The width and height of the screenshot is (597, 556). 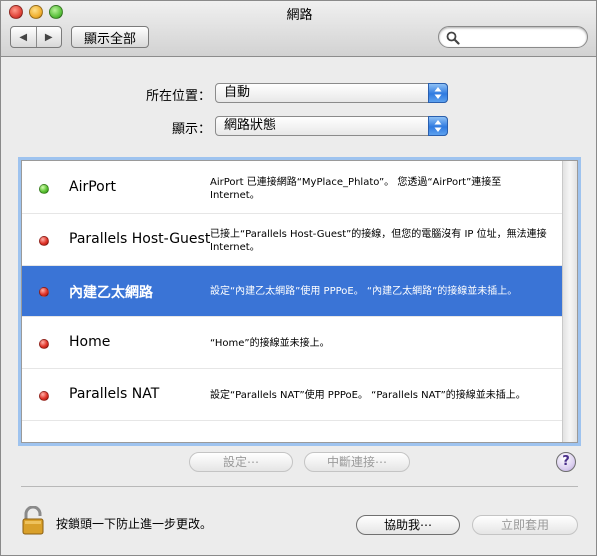 What do you see at coordinates (569, 301) in the screenshot?
I see `list-scrollbar` at bounding box center [569, 301].